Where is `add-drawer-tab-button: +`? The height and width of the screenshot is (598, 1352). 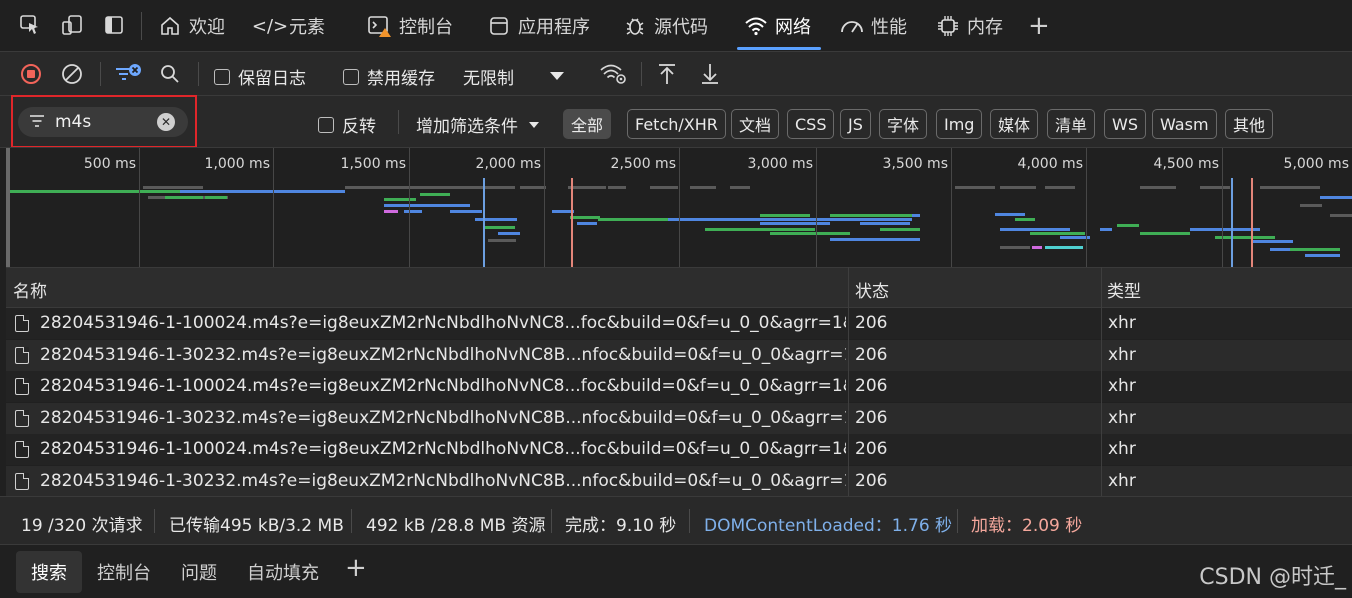 add-drawer-tab-button: + is located at coordinates (356, 568).